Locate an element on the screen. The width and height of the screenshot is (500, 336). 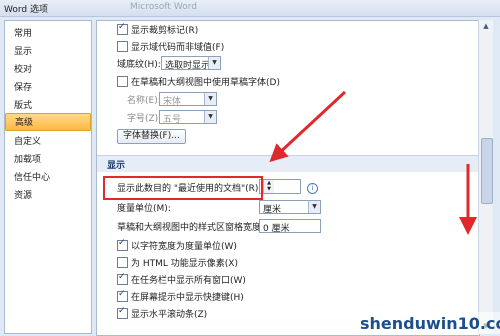
watermark-logo: shenduwin10.com is located at coordinates (428, 323).